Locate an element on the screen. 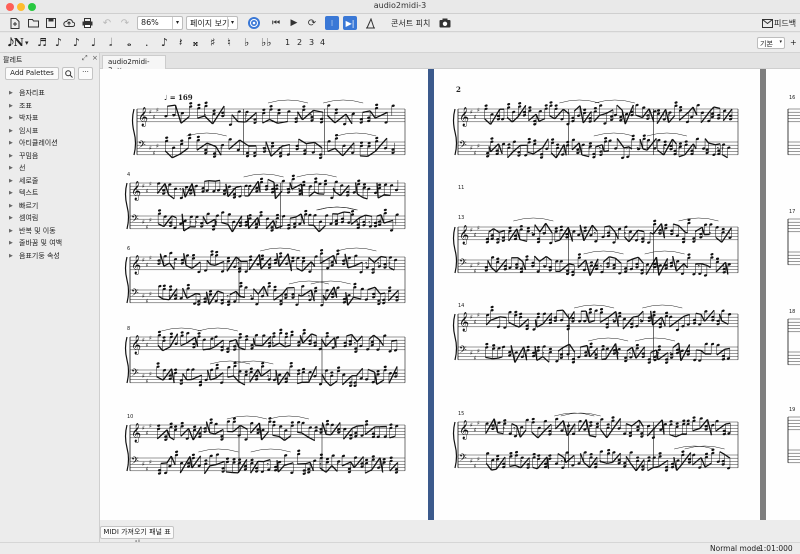  search-icon is located at coordinates (68, 73).